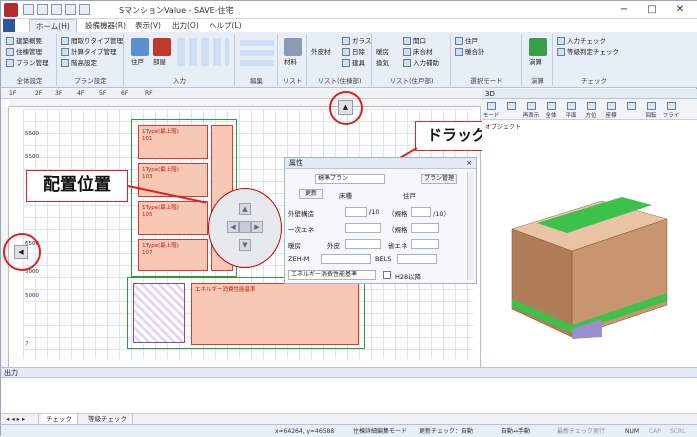 The image size is (697, 437). I want to click on file-menu-icon, so click(9, 25).